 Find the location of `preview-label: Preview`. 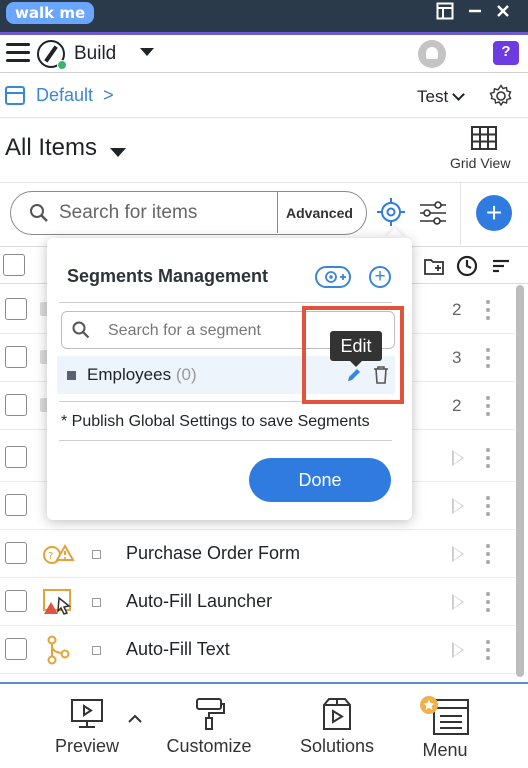

preview-label: Preview is located at coordinates (87, 746).